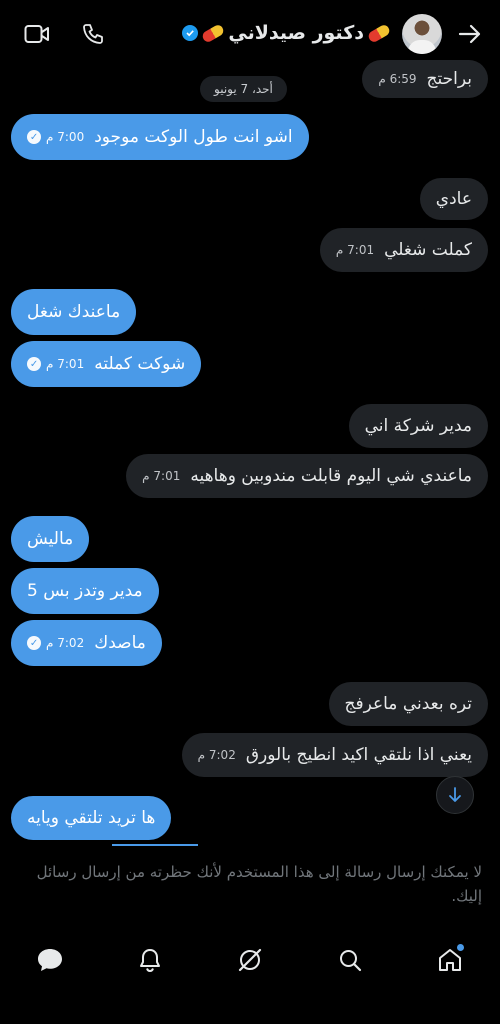 Image resolution: width=500 pixels, height=1024 pixels. I want to click on chat-header: دكتور صيدلاني, so click(250, 33).